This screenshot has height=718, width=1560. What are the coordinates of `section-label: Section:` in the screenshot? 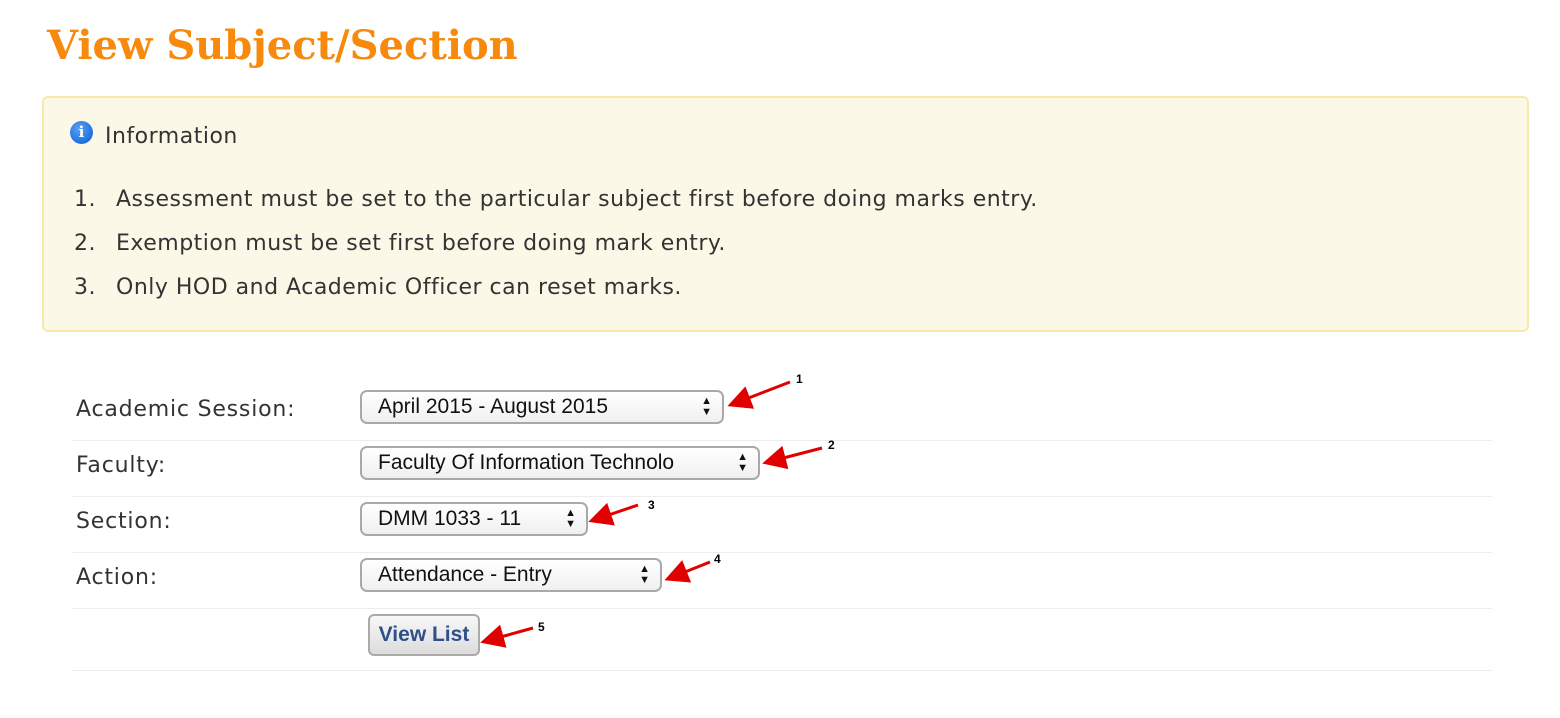 It's located at (124, 521).